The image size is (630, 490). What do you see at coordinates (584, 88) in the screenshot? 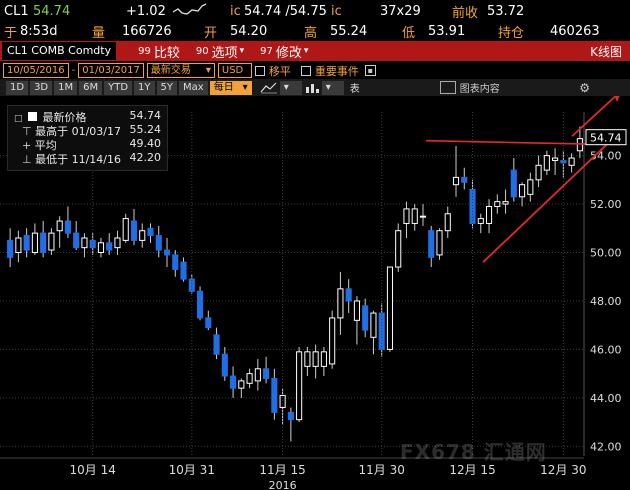
I see `gear-icon: ⚙` at bounding box center [584, 88].